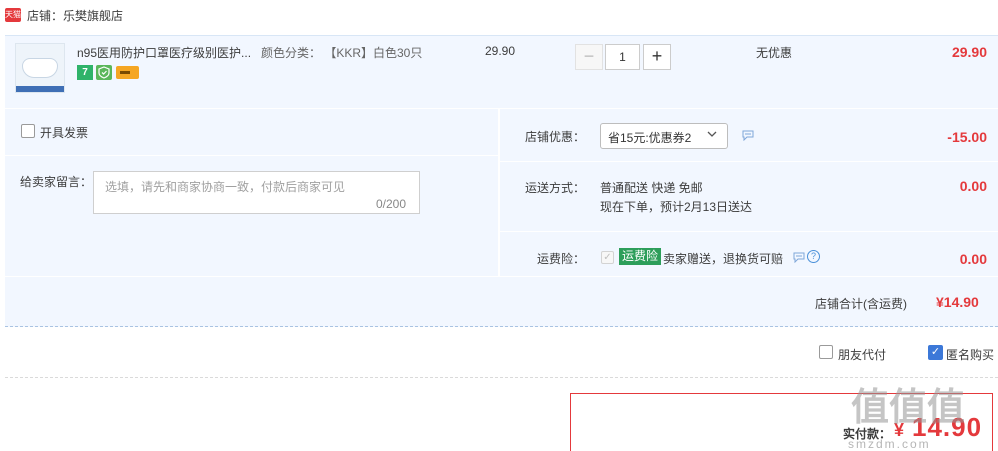 This screenshot has width=998, height=451. Describe the element at coordinates (973, 259) in the screenshot. I see `insurance-fee: 0.00` at that location.